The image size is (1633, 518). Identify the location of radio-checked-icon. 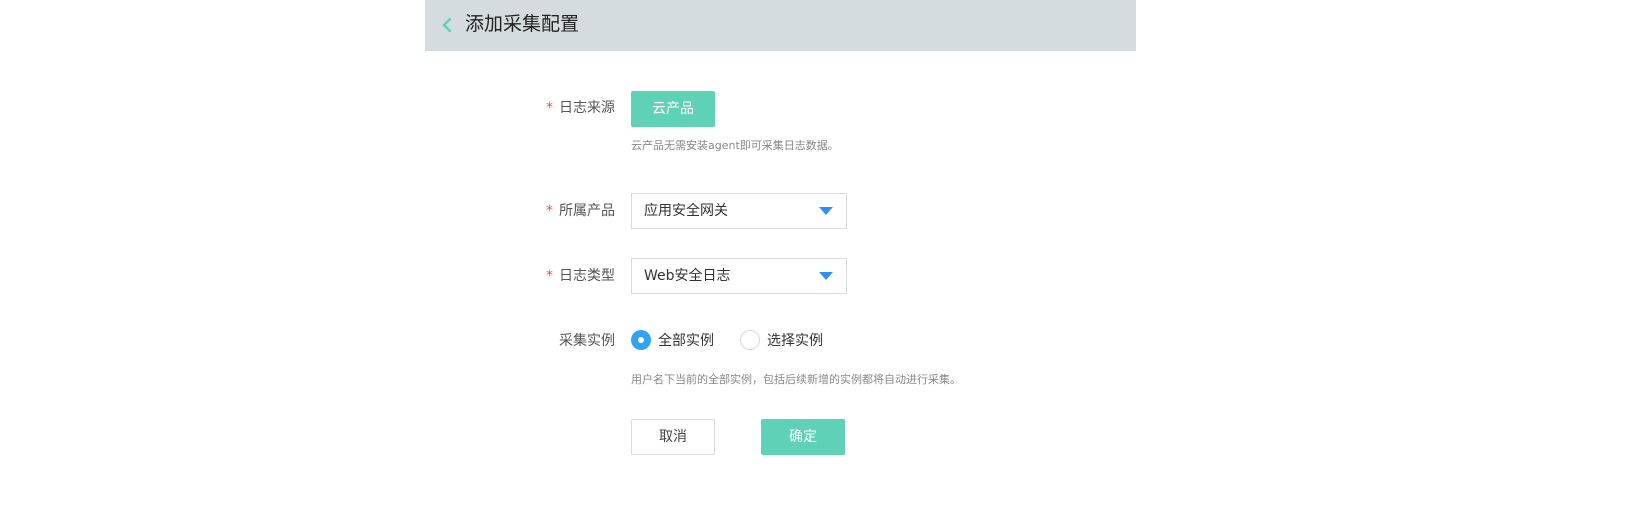
(641, 340).